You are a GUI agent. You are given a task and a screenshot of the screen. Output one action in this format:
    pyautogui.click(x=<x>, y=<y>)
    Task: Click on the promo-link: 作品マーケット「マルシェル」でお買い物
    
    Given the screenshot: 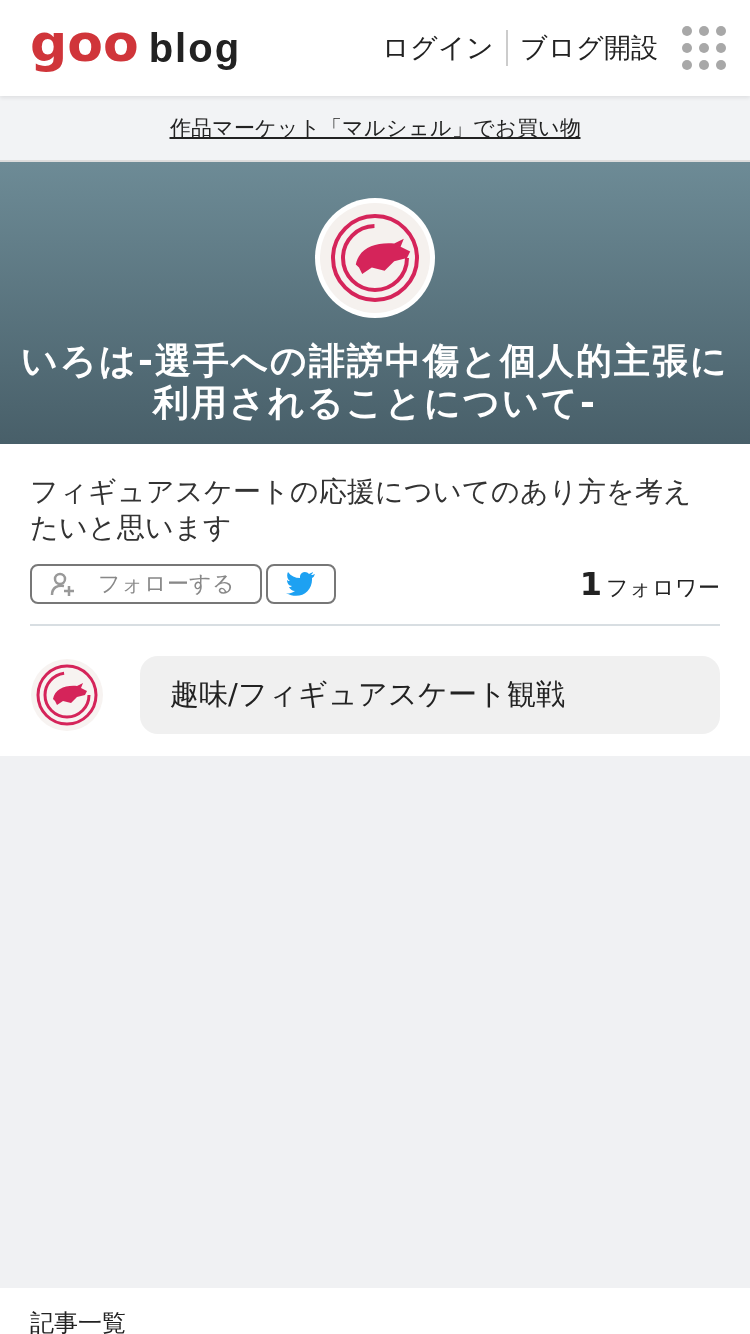 What is the action you would take?
    pyautogui.click(x=375, y=128)
    